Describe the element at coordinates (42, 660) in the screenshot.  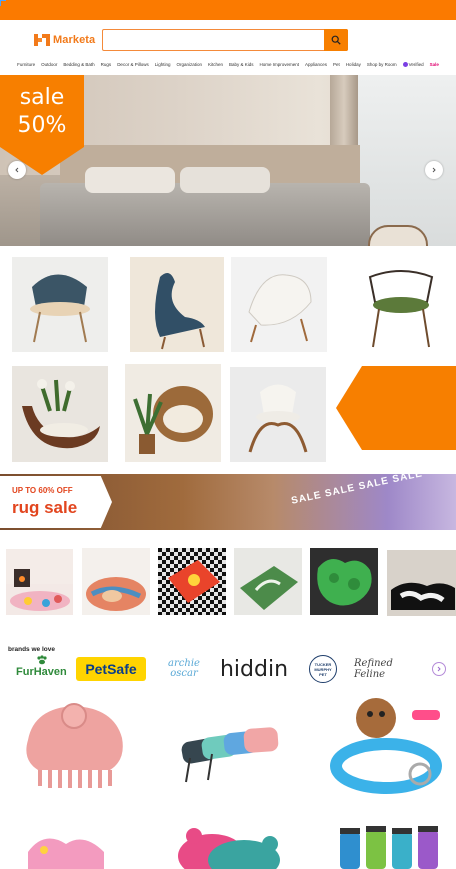
I see `paw-icon` at that location.